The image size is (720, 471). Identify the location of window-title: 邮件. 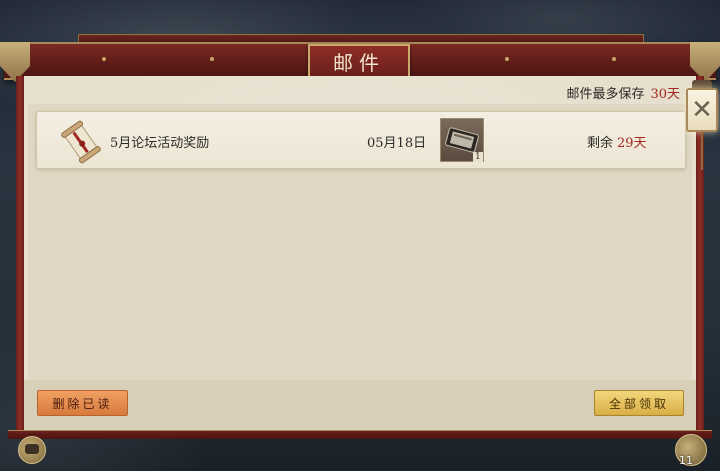
(359, 61).